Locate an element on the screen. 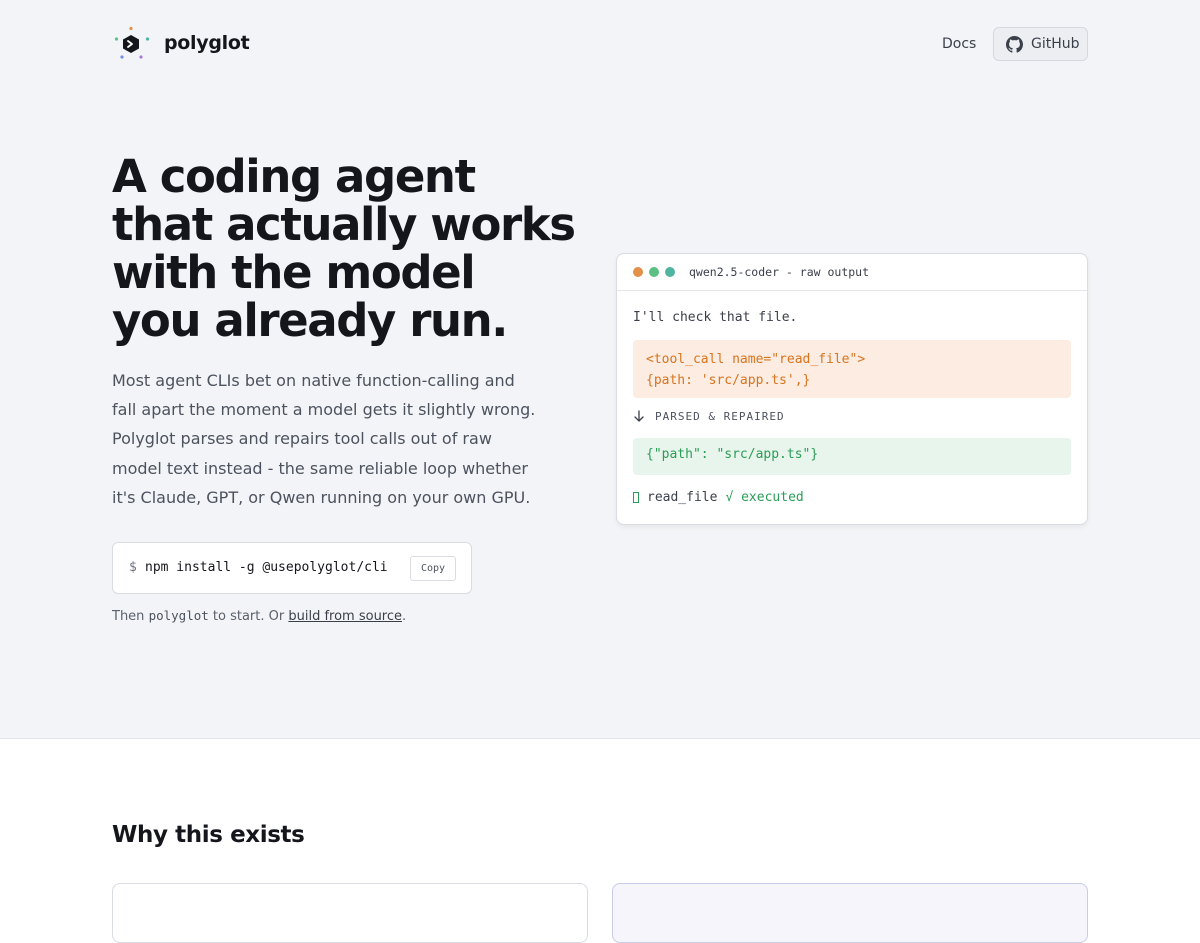 The width and height of the screenshot is (1200, 943). executed-status: √ executed is located at coordinates (764, 497).